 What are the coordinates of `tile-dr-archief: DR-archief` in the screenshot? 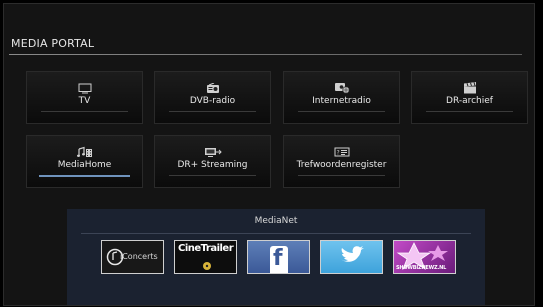 It's located at (469, 97).